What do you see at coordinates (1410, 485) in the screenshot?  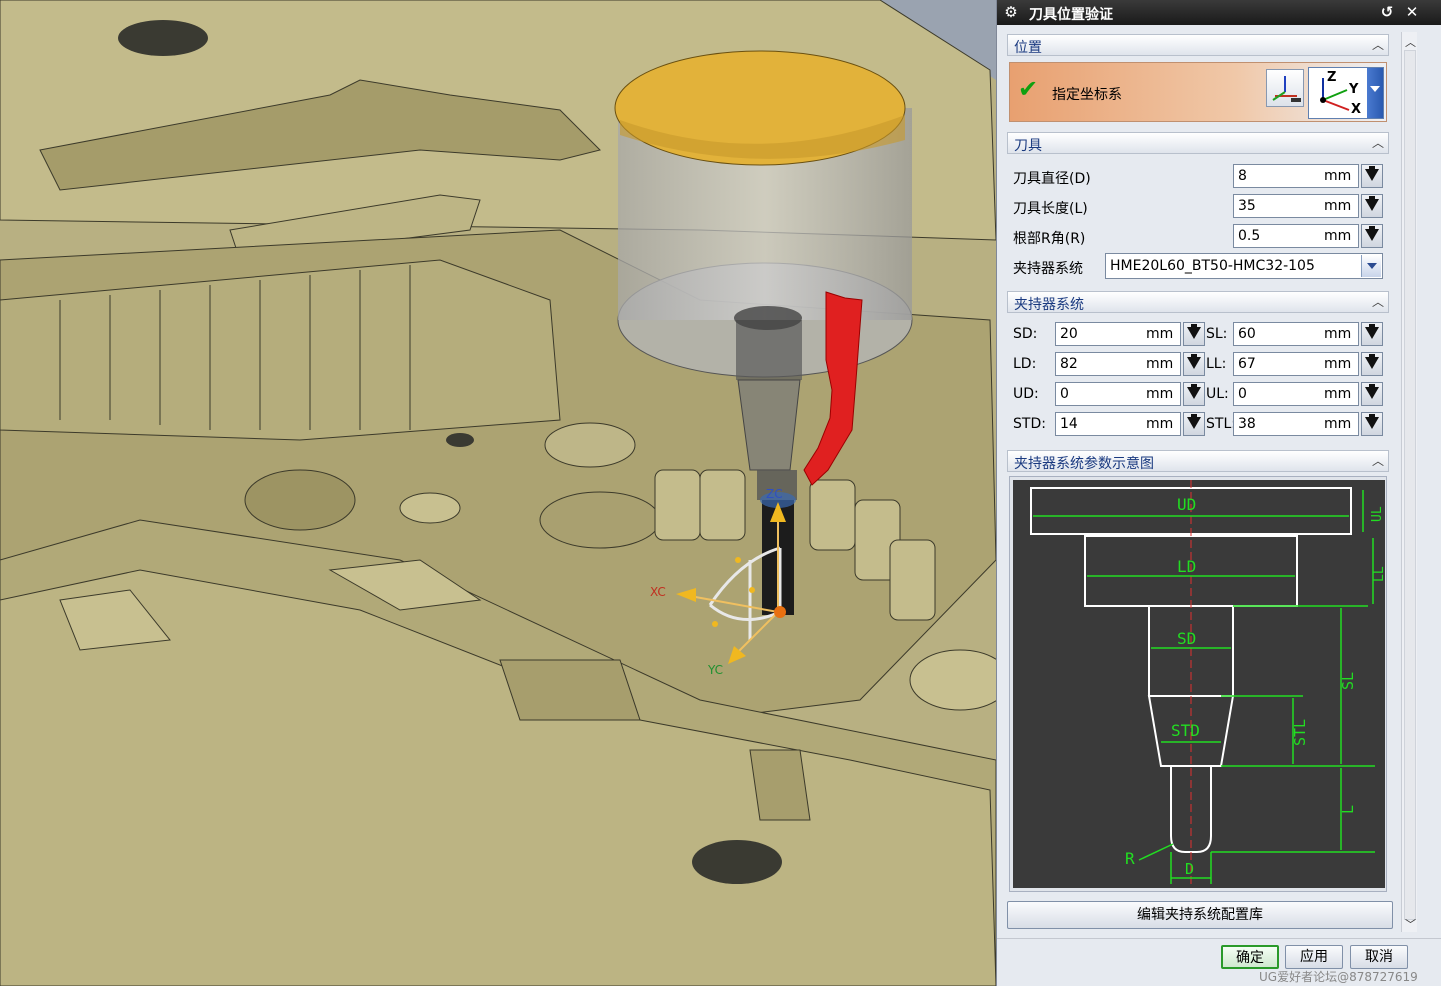 I see `scrollbar-thumb` at bounding box center [1410, 485].